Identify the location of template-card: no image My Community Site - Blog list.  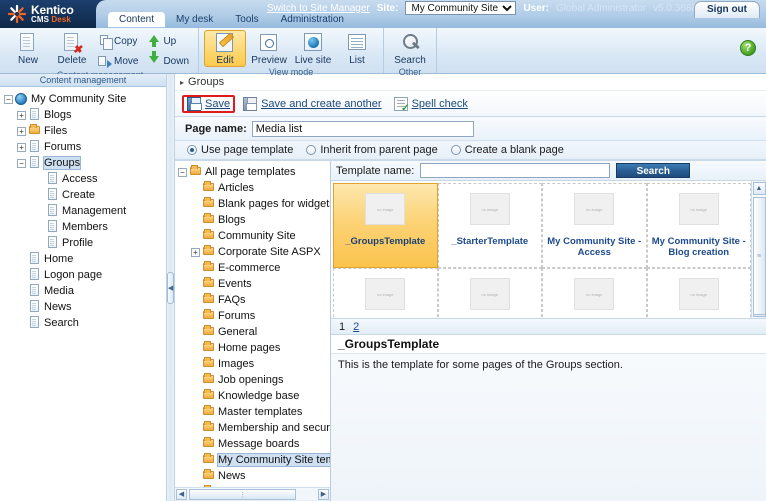
(385, 293).